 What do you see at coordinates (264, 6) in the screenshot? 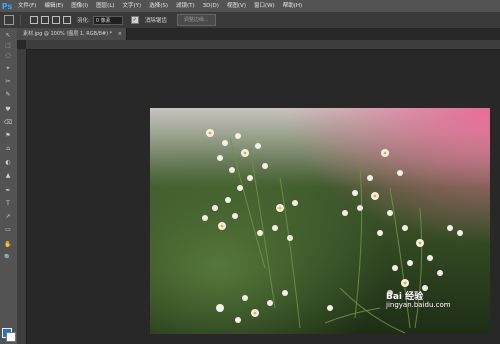
I see `menu-window: 窗口(W)` at bounding box center [264, 6].